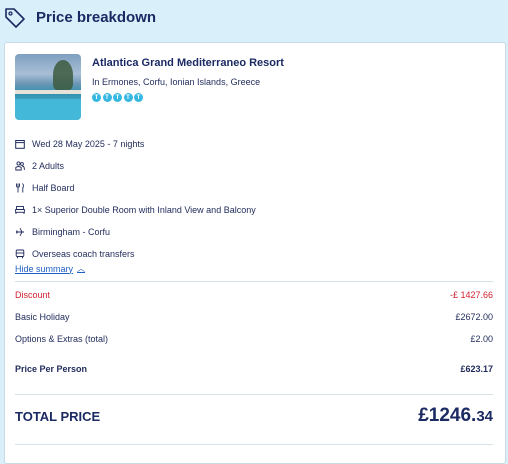 The image size is (508, 464). What do you see at coordinates (471, 295) in the screenshot?
I see `discount-value: -£ 1427.66` at bounding box center [471, 295].